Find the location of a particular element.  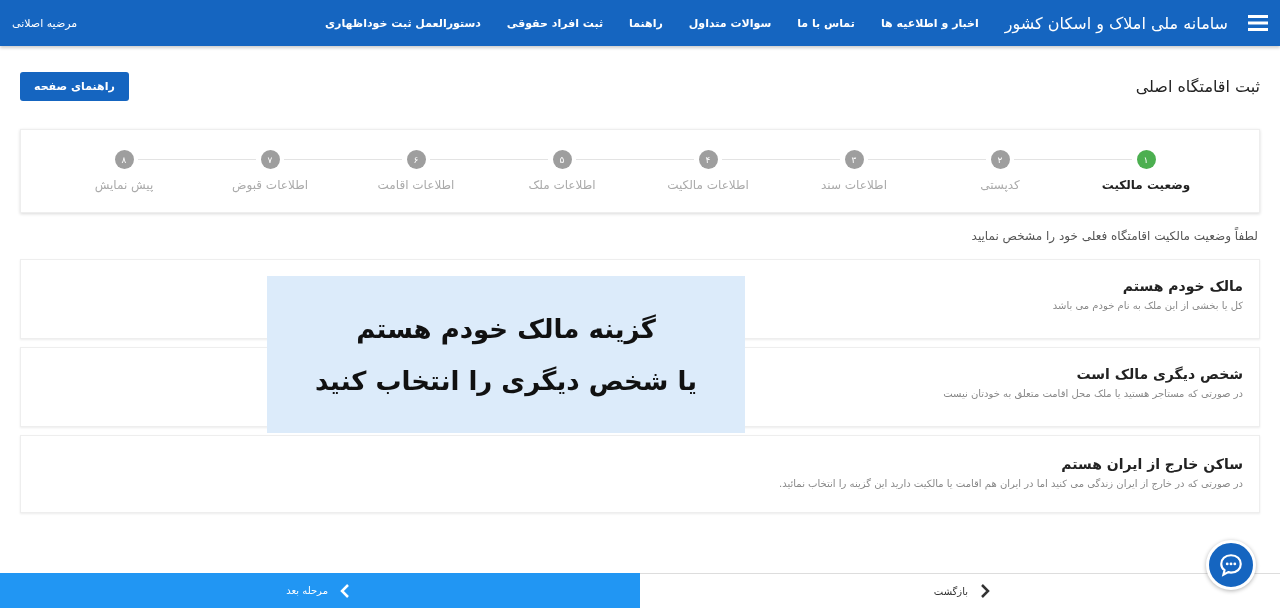

option-description: در صورتی که مستاجر هستید یا ملک محل اقامت متعلق به خودتان نیست is located at coordinates (1093, 393).